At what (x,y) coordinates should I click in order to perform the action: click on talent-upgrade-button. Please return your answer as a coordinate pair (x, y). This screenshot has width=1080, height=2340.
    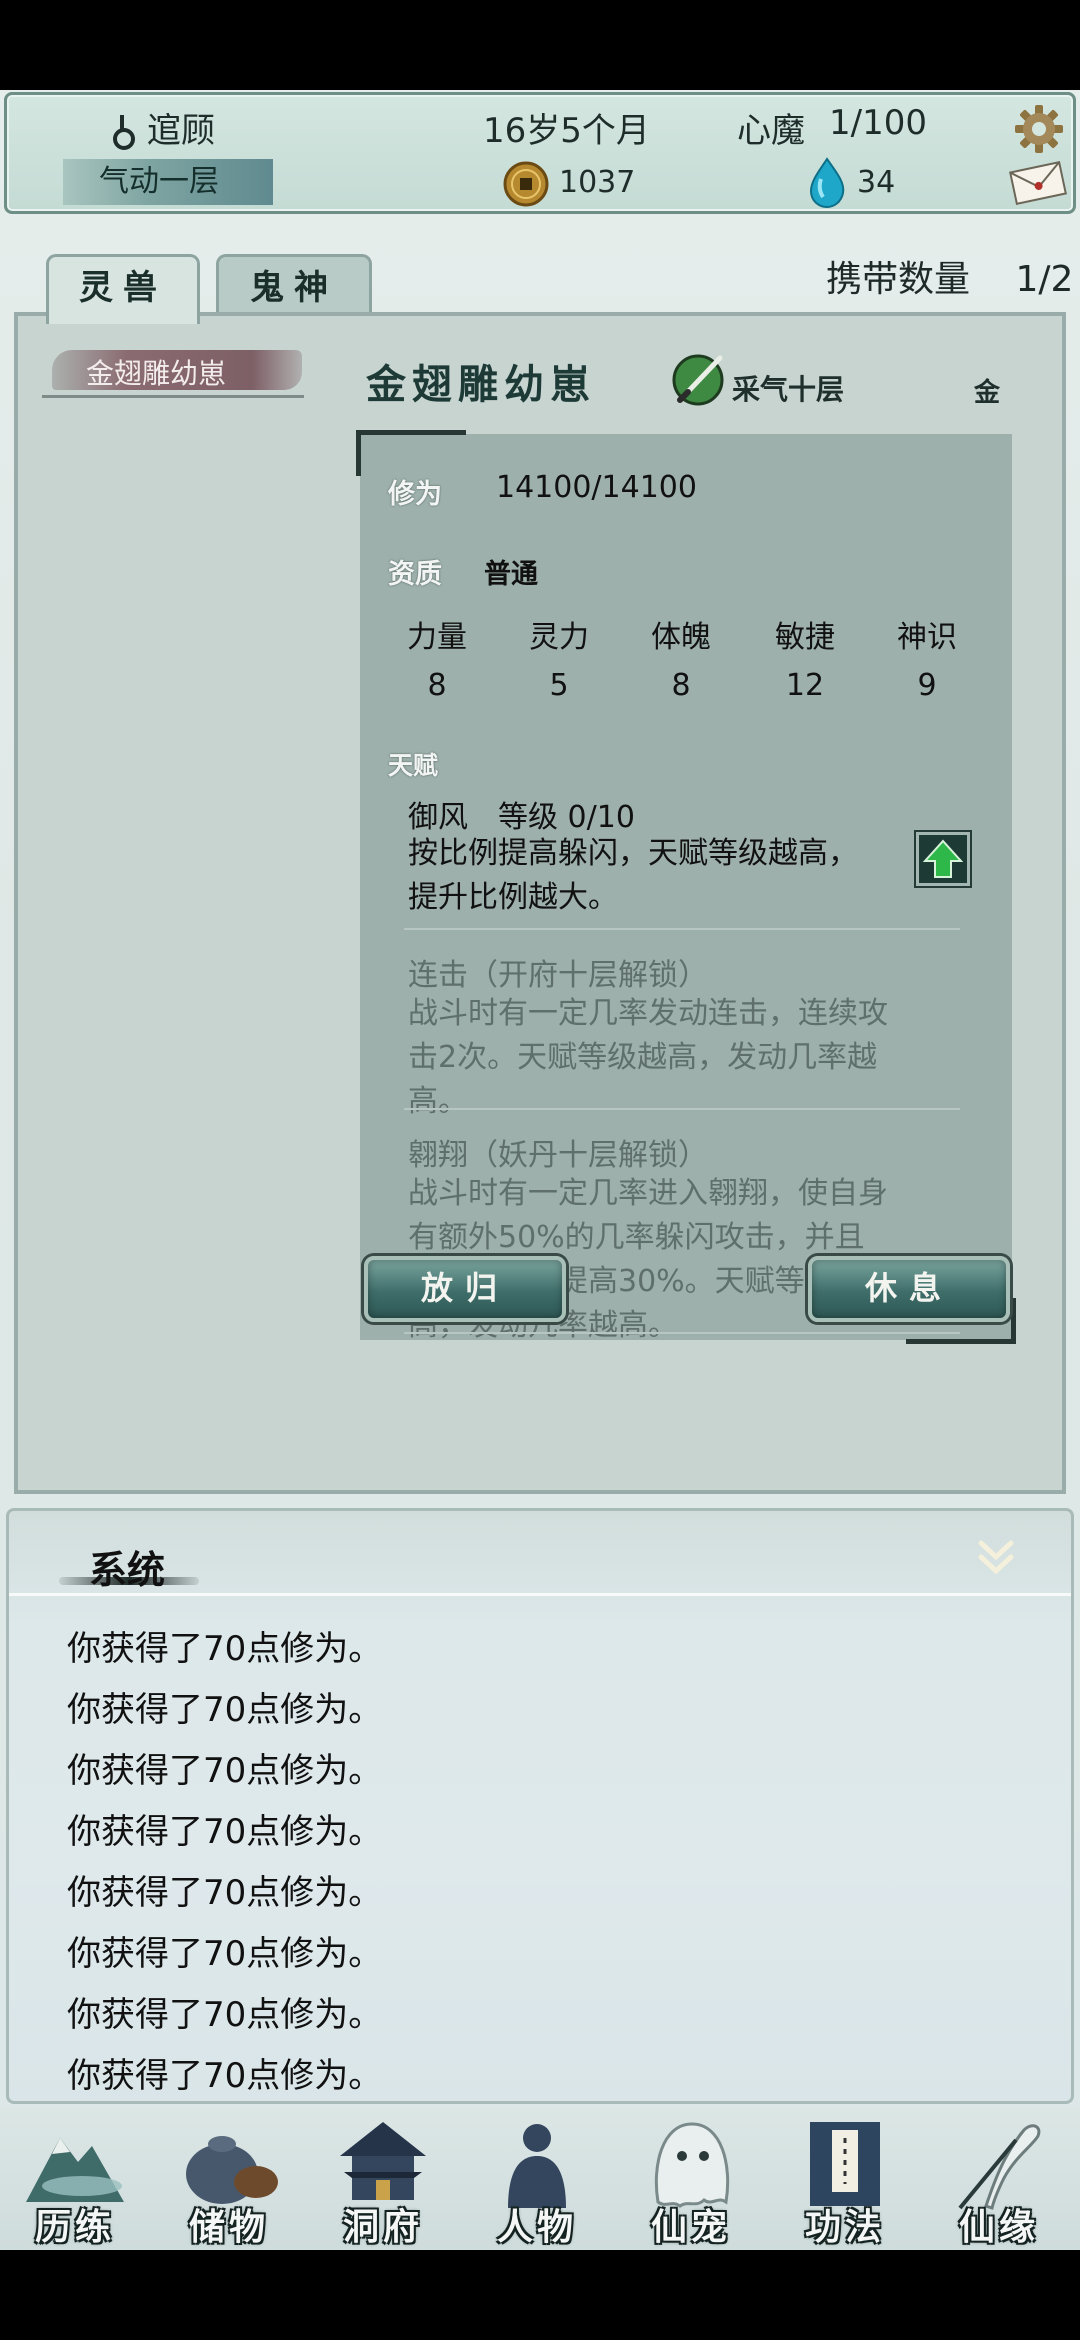
    Looking at the image, I should click on (943, 859).